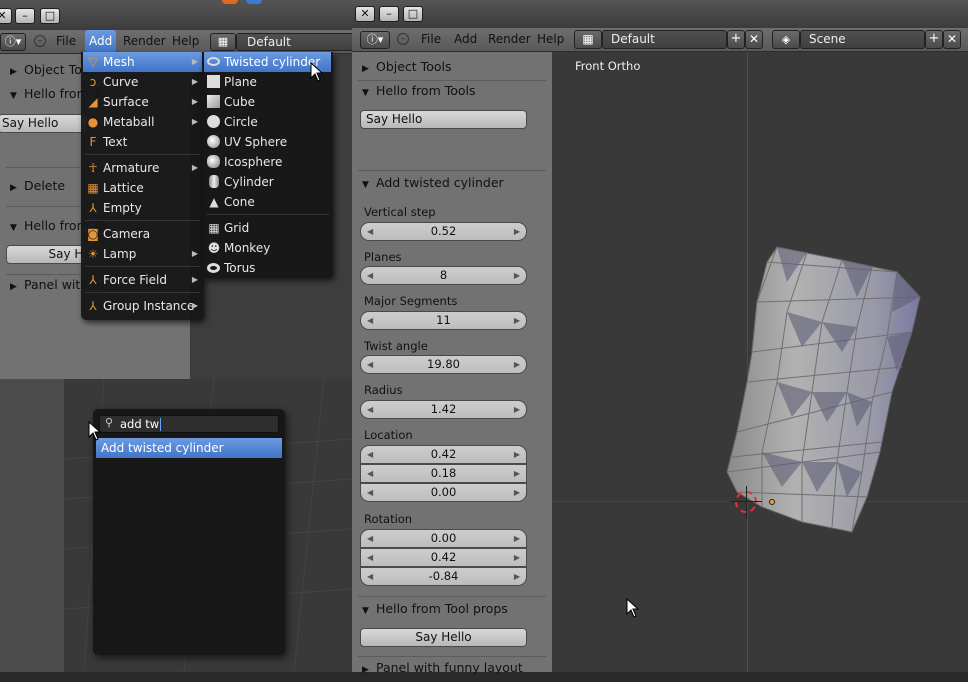 Image resolution: width=968 pixels, height=682 pixels. Describe the element at coordinates (443, 492) in the screenshot. I see `location-z-field: ◀ 0.00 ▶` at that location.